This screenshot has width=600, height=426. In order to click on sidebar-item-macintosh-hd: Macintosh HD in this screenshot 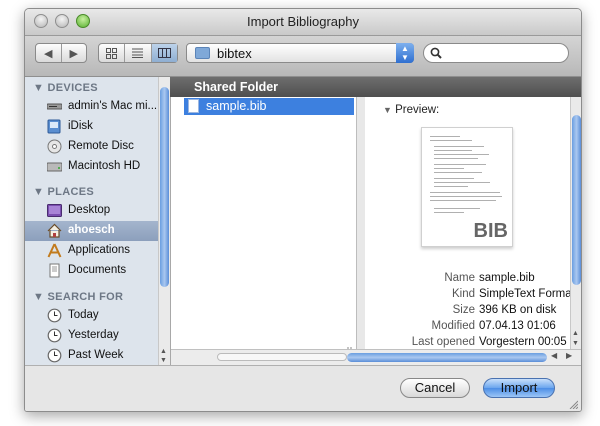, I will do `click(97, 167)`.